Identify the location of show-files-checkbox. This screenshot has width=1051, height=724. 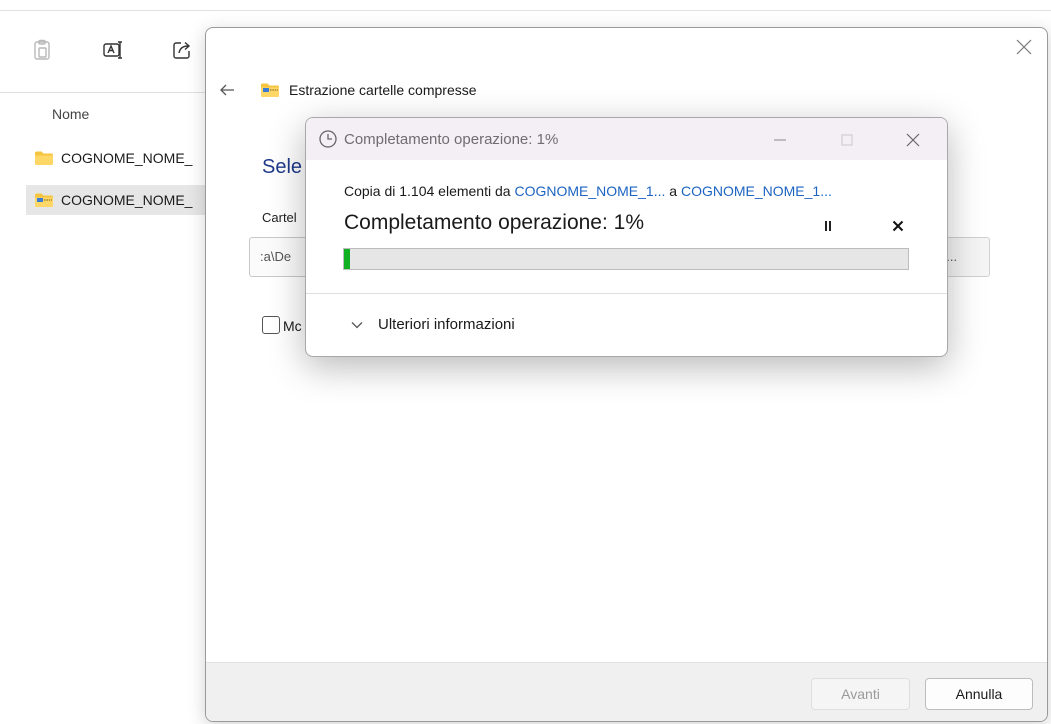
(271, 325).